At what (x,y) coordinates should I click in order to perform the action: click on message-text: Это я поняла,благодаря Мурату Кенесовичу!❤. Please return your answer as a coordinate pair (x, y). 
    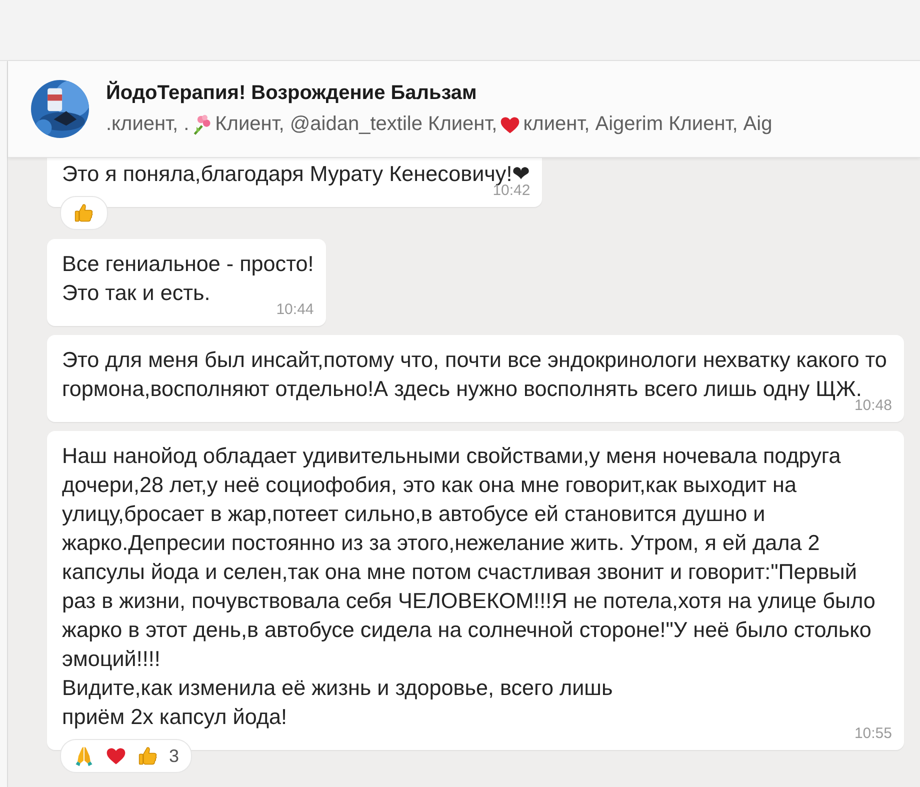
    Looking at the image, I should click on (296, 173).